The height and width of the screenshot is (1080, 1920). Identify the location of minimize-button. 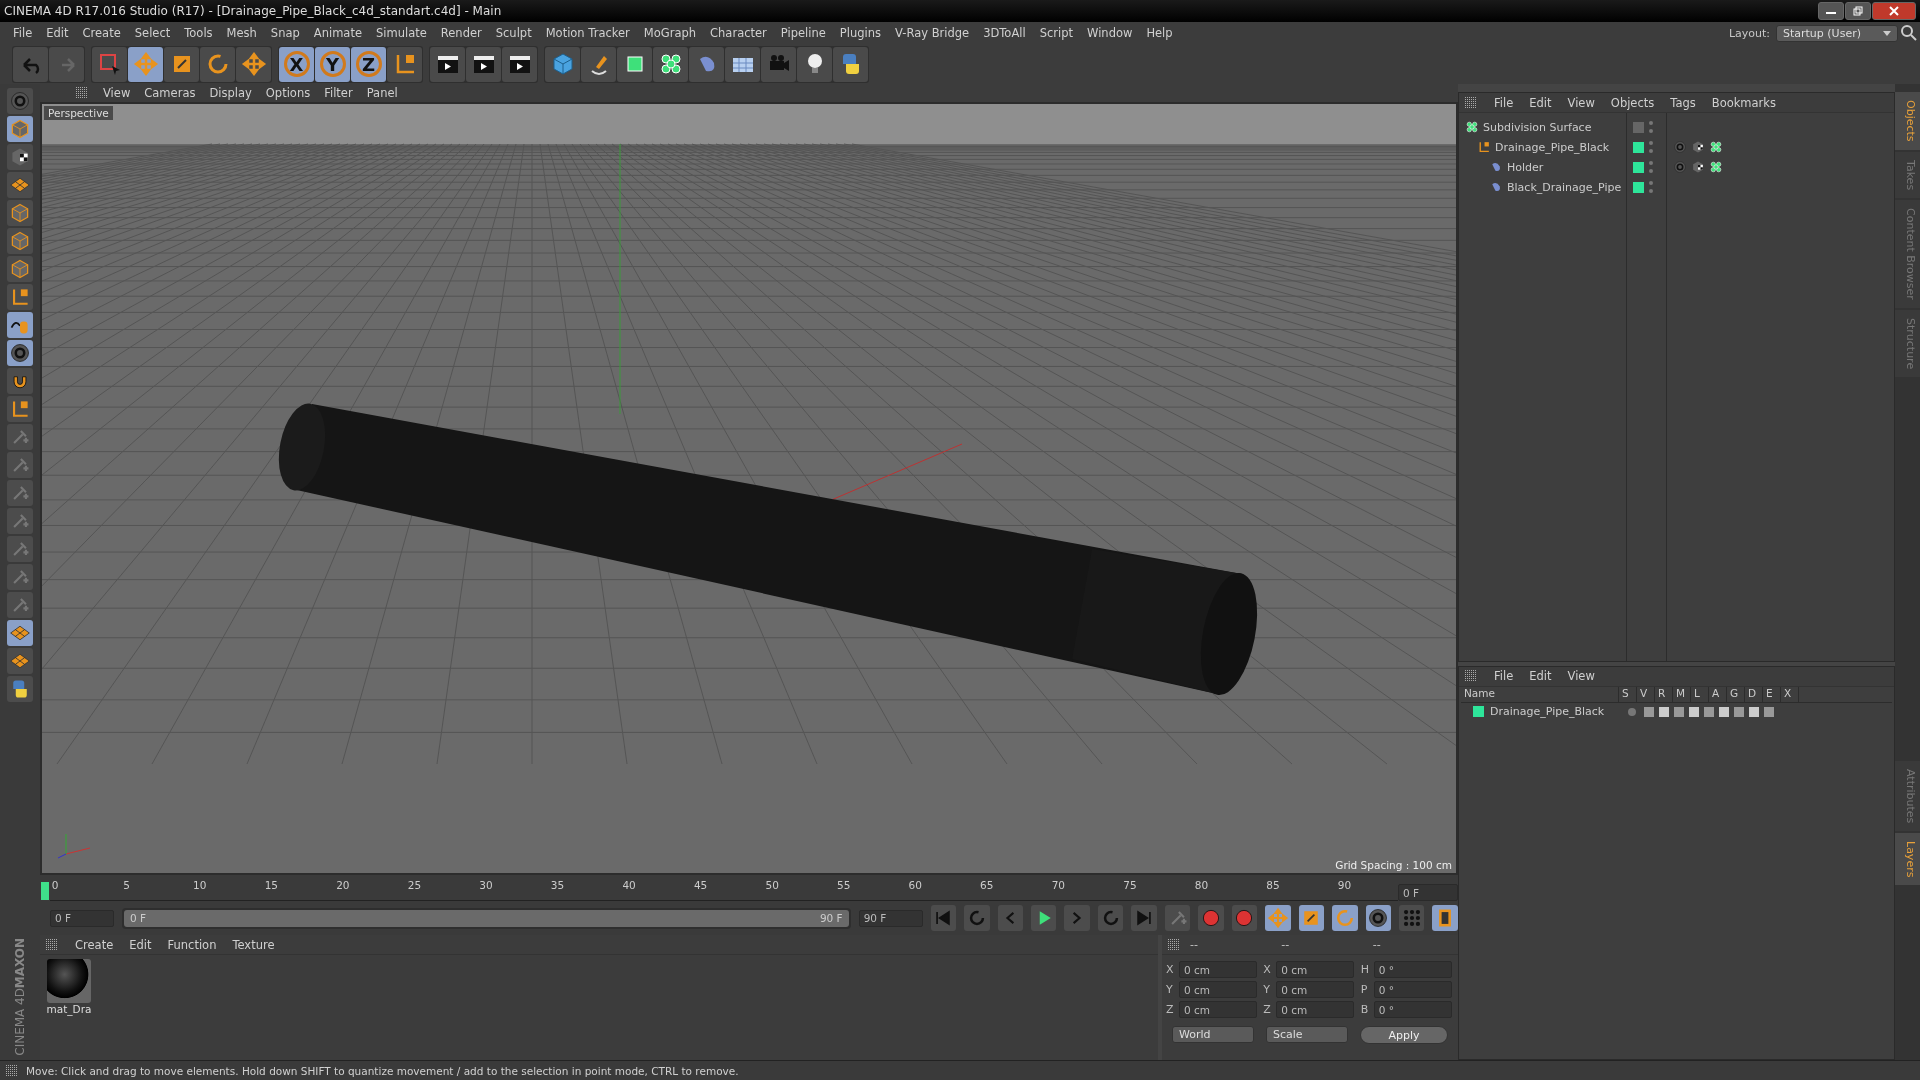
(1831, 11).